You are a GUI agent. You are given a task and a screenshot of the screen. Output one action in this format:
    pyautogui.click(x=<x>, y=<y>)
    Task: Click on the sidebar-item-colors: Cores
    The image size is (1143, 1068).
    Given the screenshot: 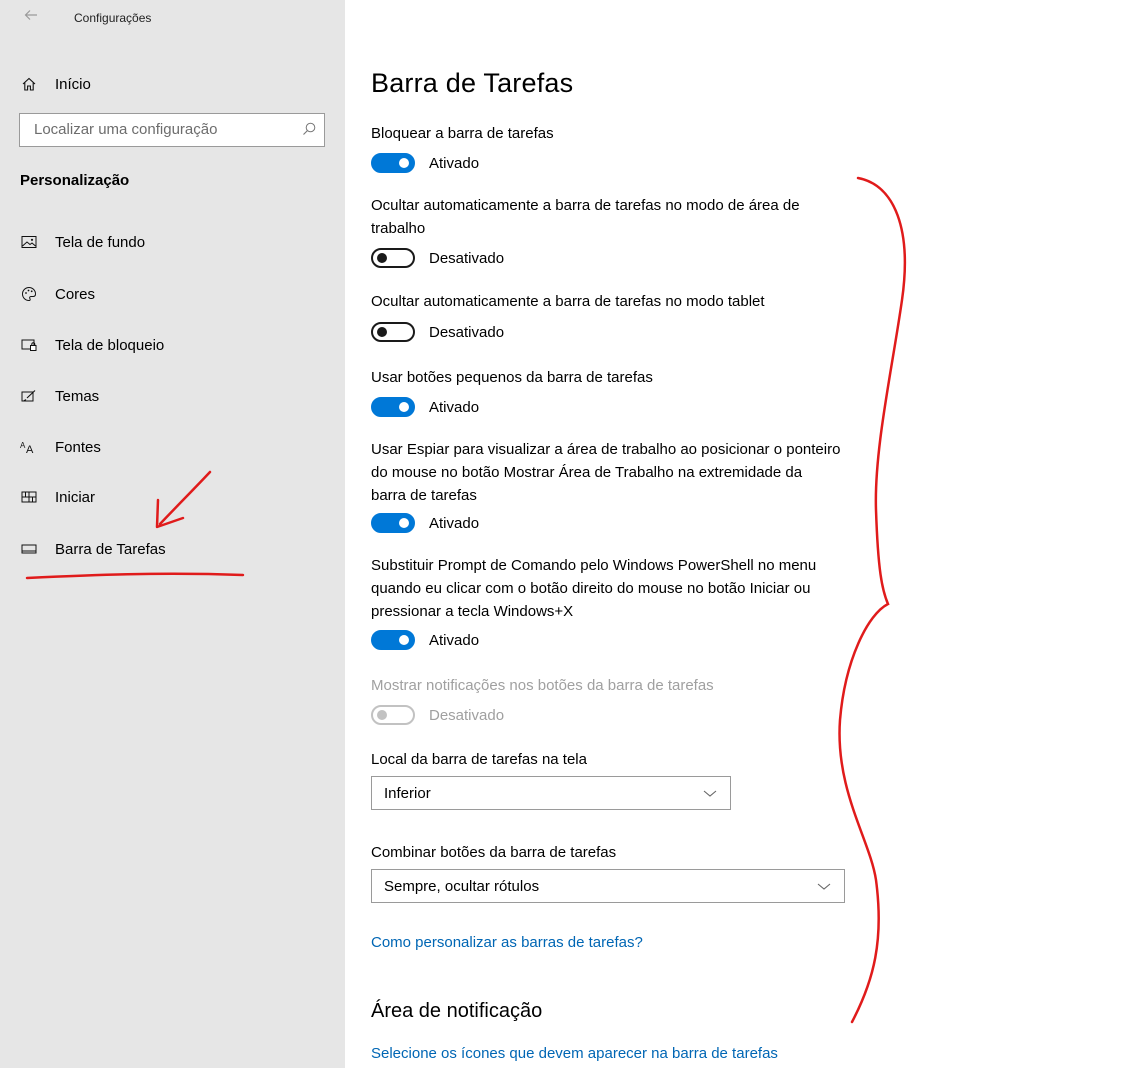 What is the action you would take?
    pyautogui.click(x=170, y=294)
    